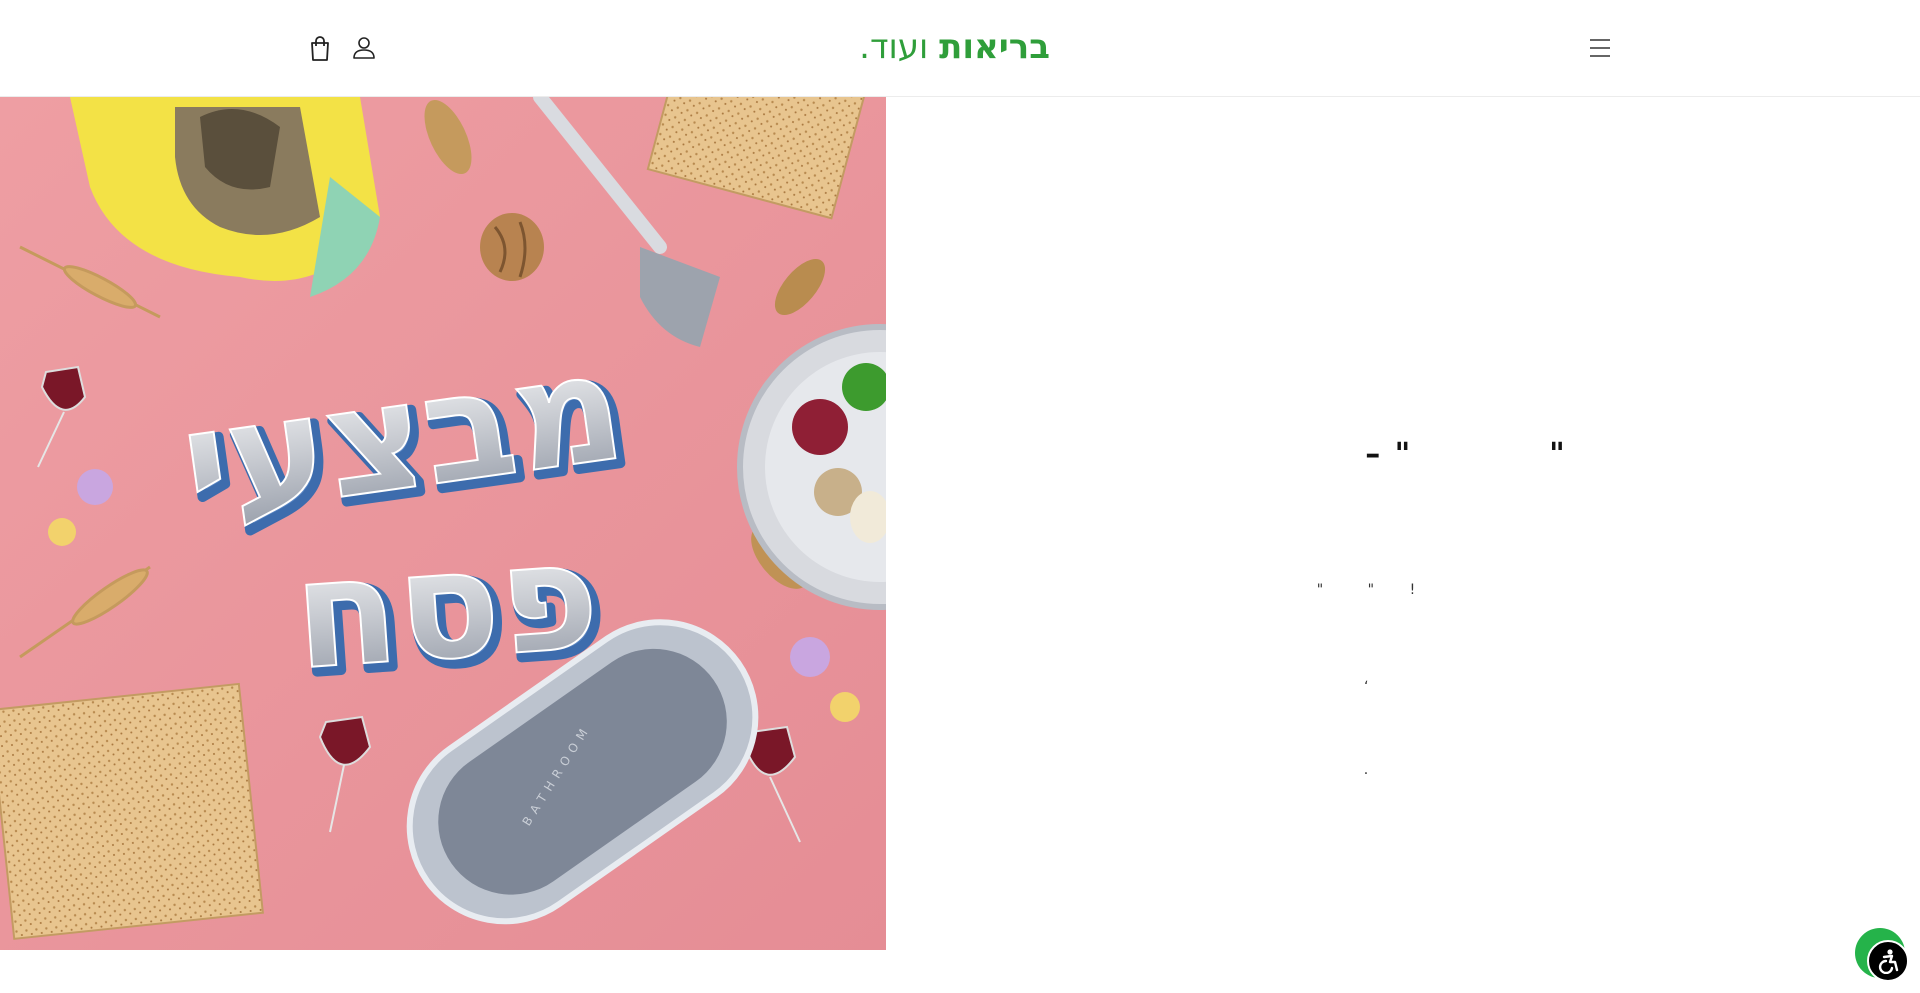 This screenshot has height=993, width=1920. I want to click on menu-button, so click(1600, 48).